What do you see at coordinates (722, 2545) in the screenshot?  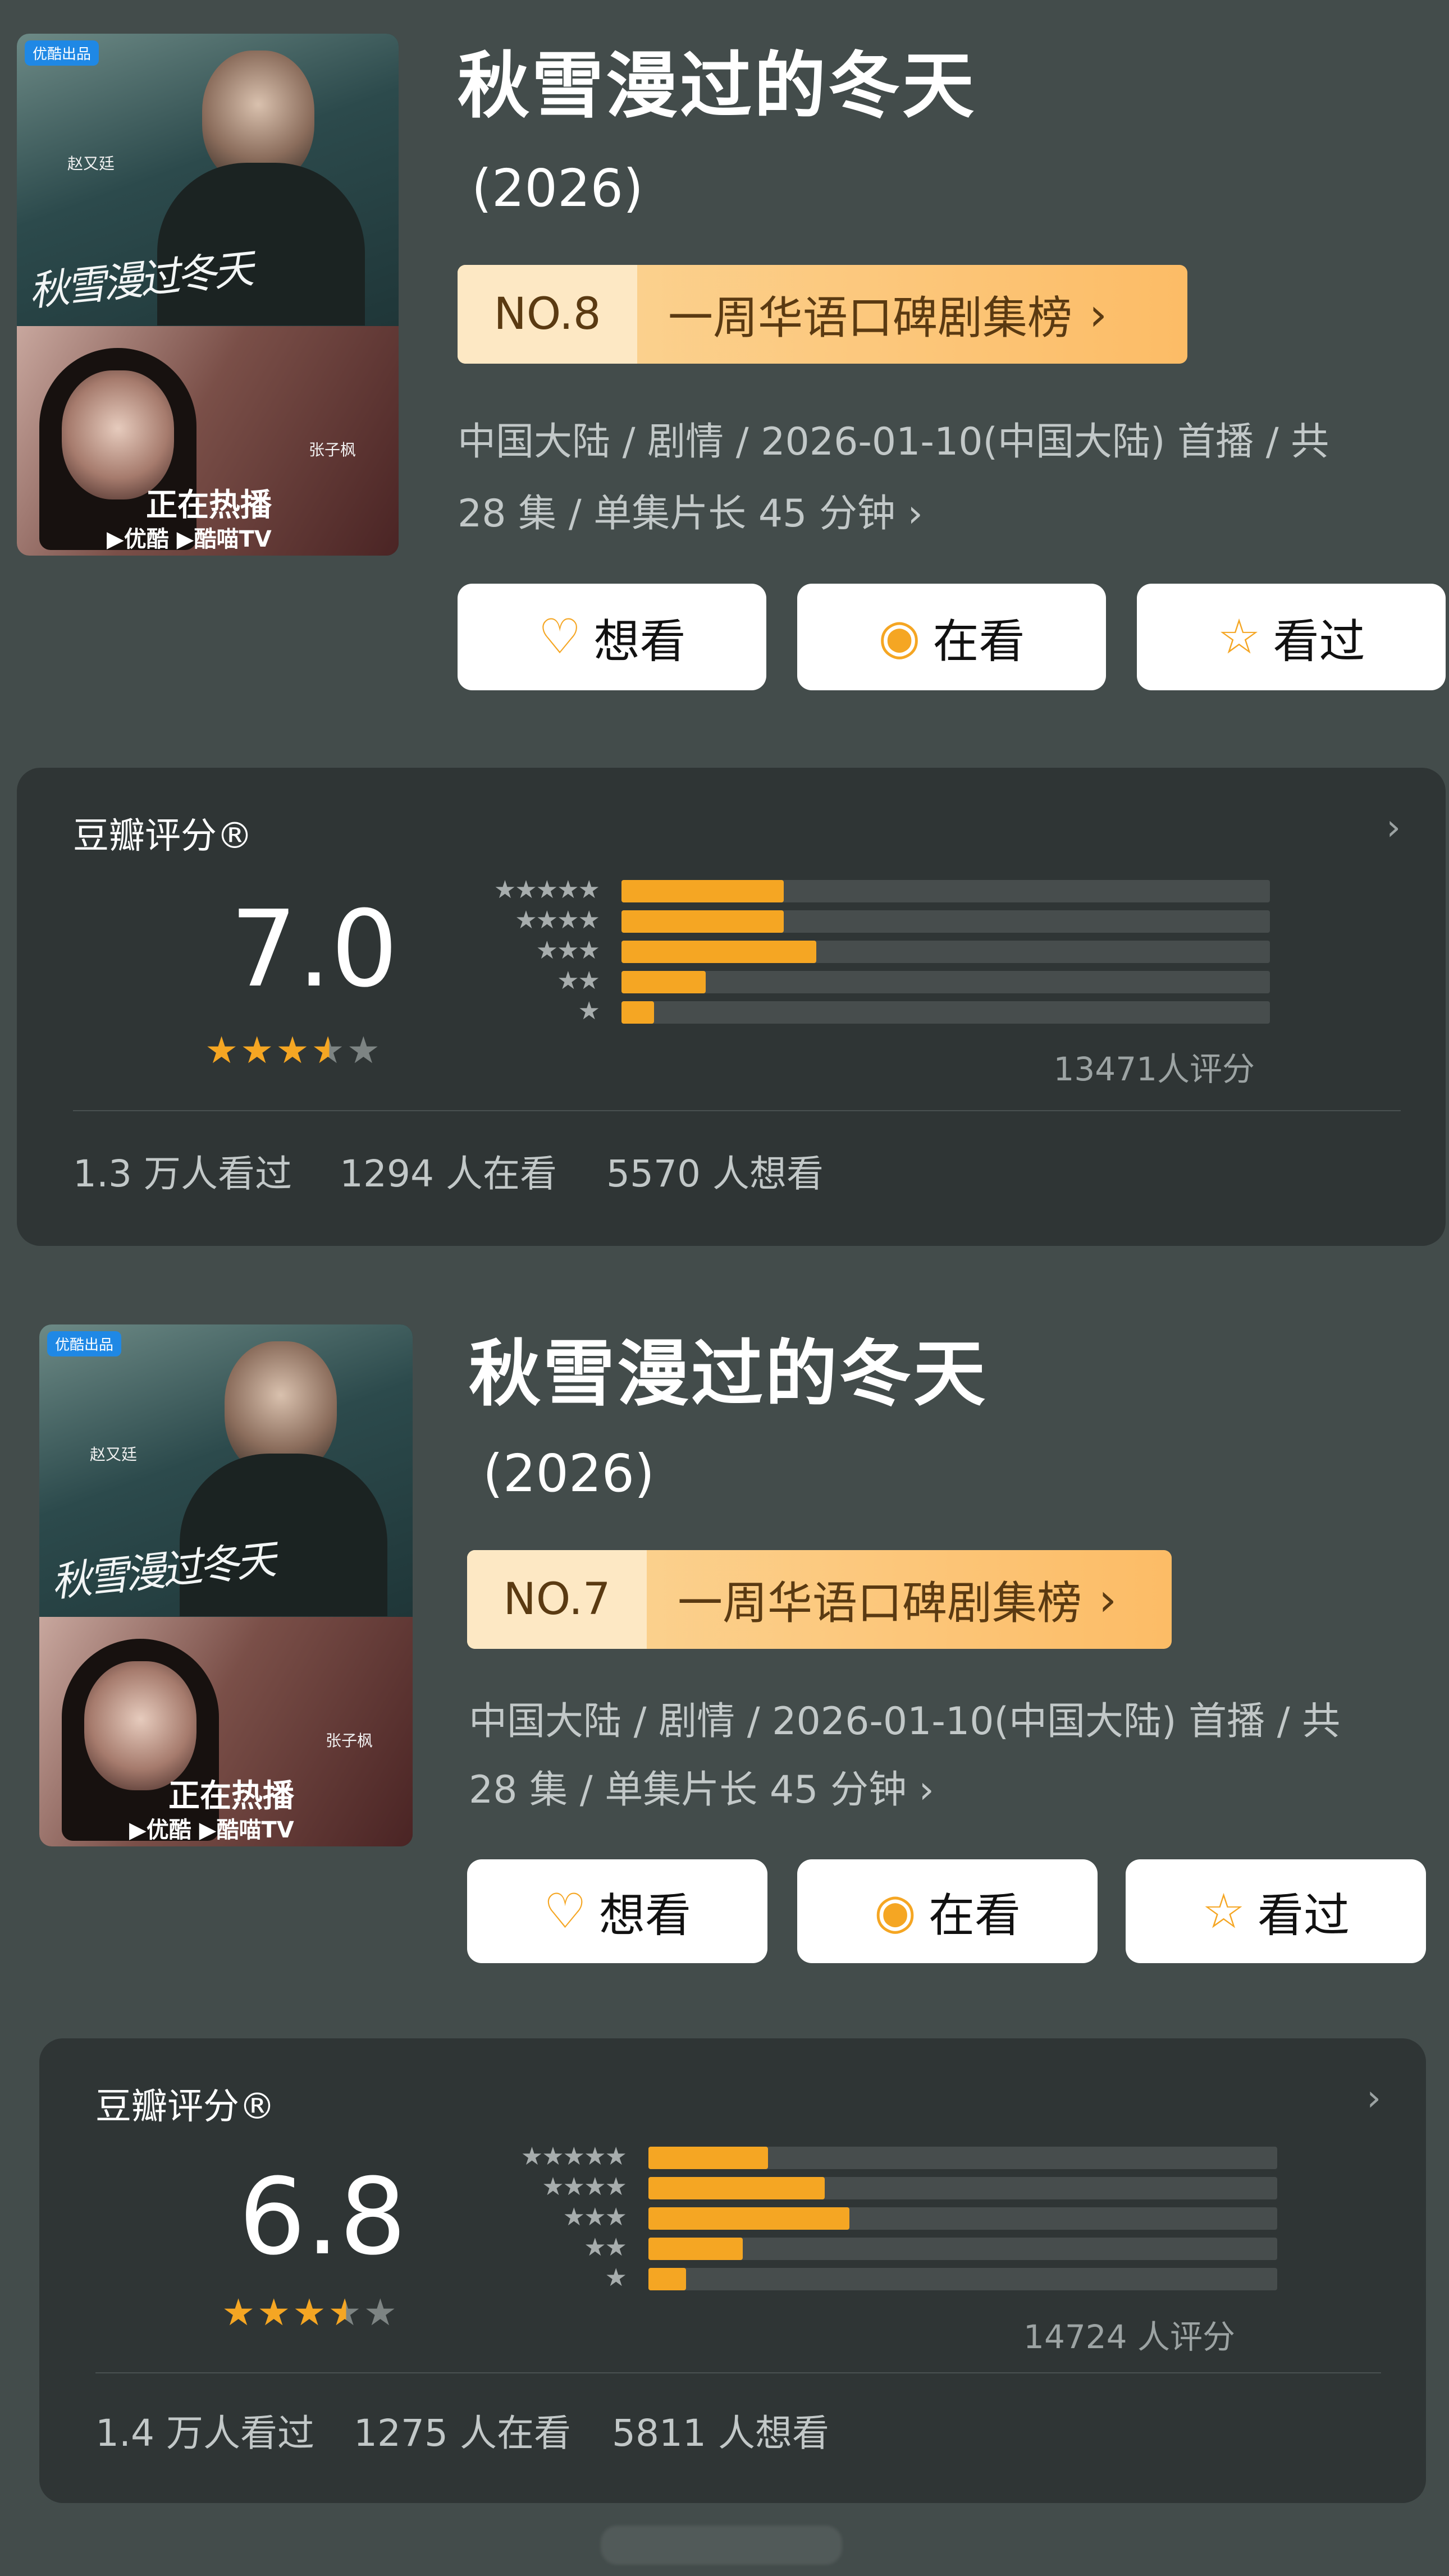 I see `watermark` at bounding box center [722, 2545].